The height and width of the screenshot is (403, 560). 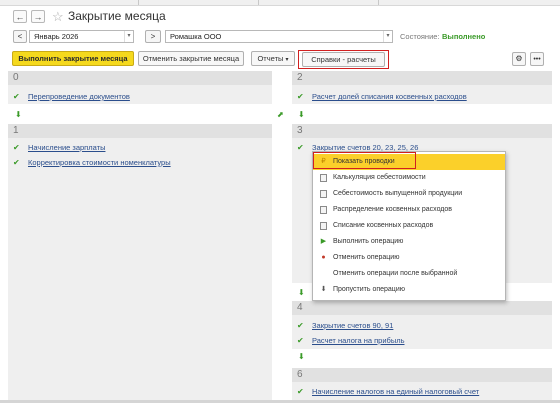 I want to click on arrow-left-icon: ←, so click(x=20, y=17).